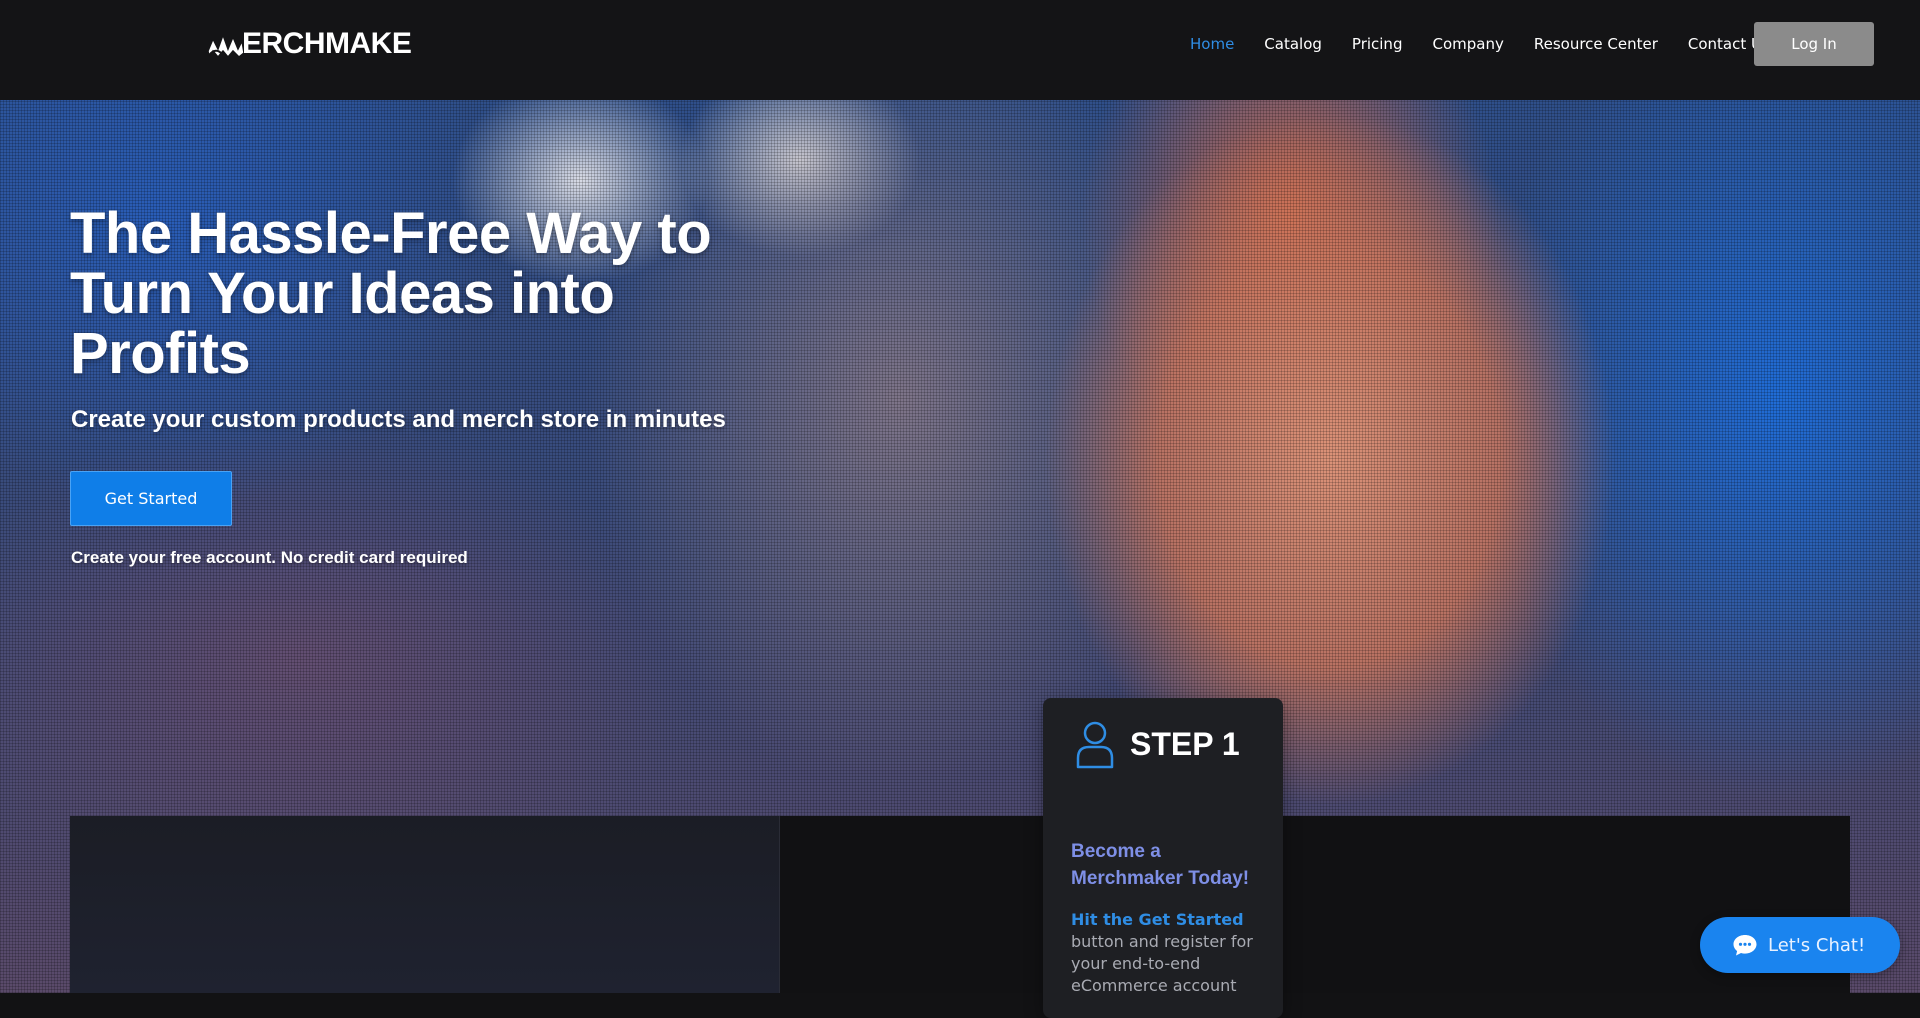 This screenshot has height=1018, width=1920. What do you see at coordinates (1817, 945) in the screenshot?
I see `chat-label: Let's Chat!` at bounding box center [1817, 945].